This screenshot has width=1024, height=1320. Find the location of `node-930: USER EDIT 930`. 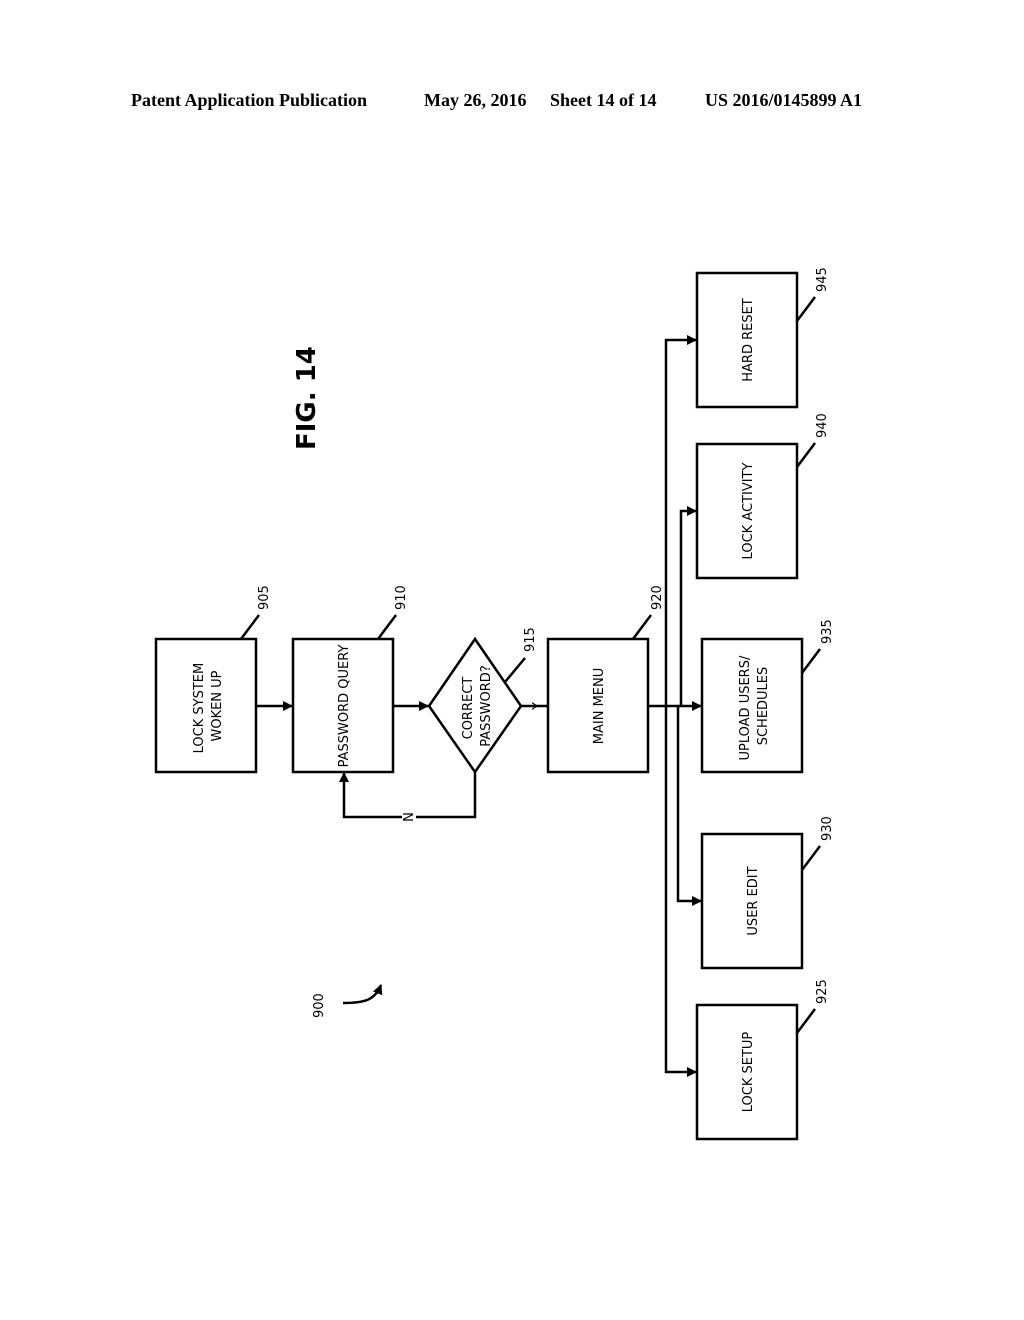

node-930: USER EDIT 930 is located at coordinates (767, 893).